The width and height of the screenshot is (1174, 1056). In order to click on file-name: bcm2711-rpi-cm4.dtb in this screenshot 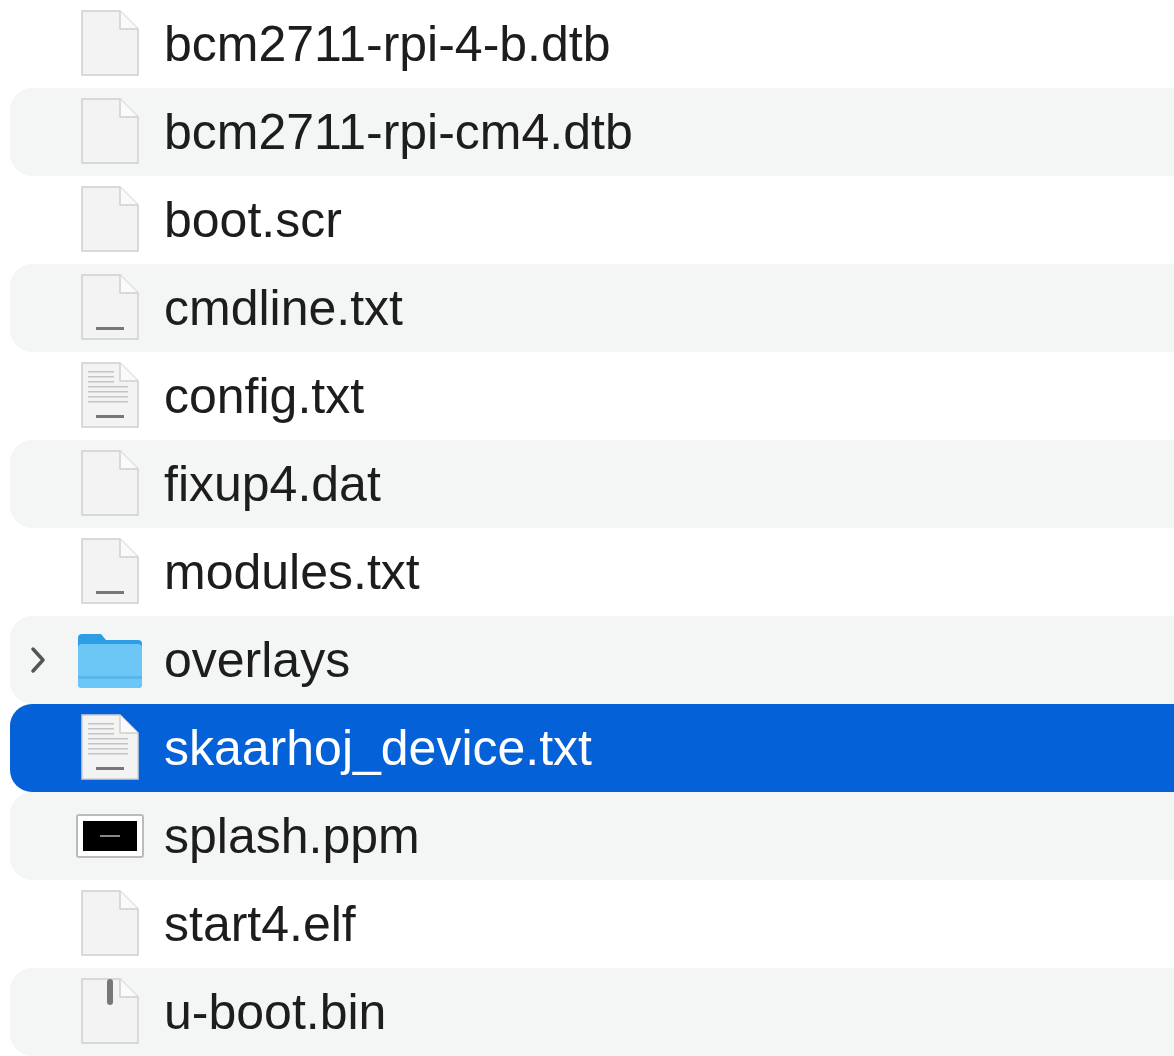, I will do `click(398, 132)`.